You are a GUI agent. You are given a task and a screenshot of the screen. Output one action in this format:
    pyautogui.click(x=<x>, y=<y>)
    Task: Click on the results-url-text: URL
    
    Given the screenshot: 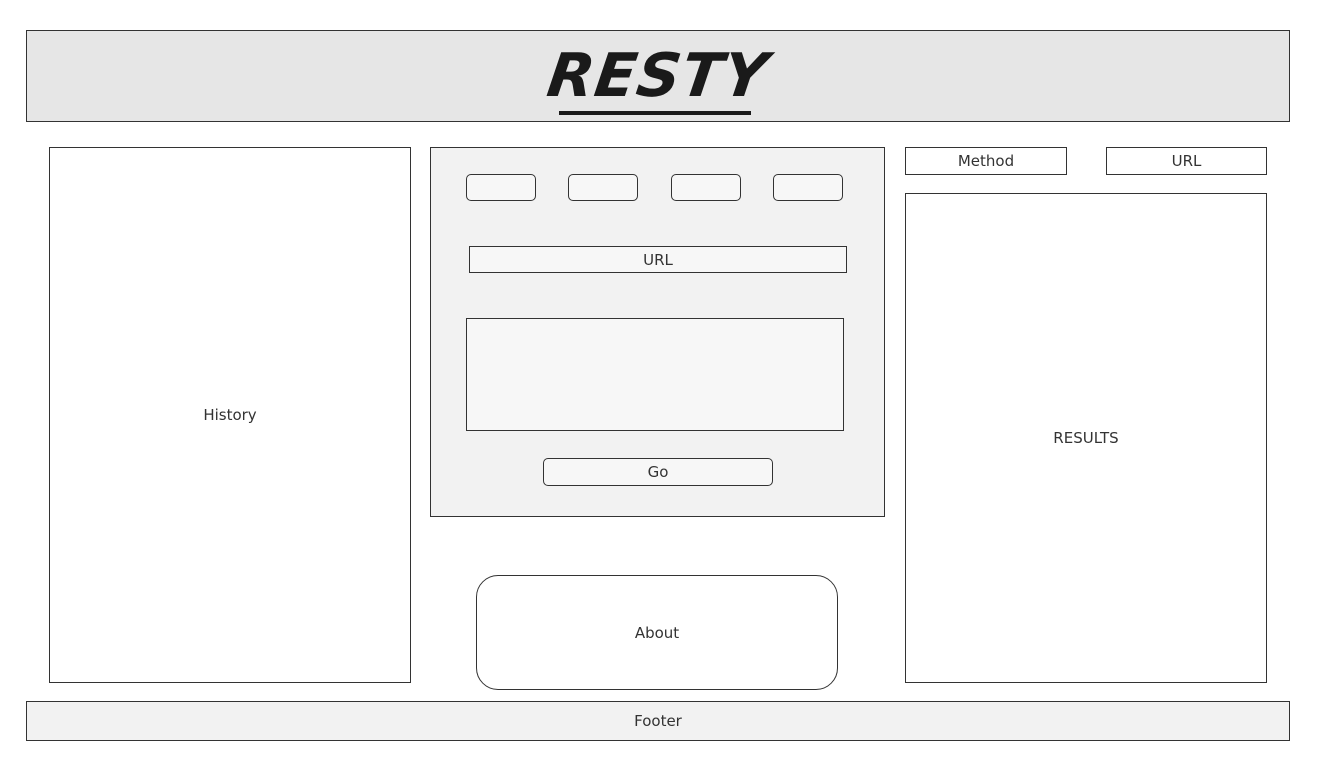 What is the action you would take?
    pyautogui.click(x=1186, y=161)
    